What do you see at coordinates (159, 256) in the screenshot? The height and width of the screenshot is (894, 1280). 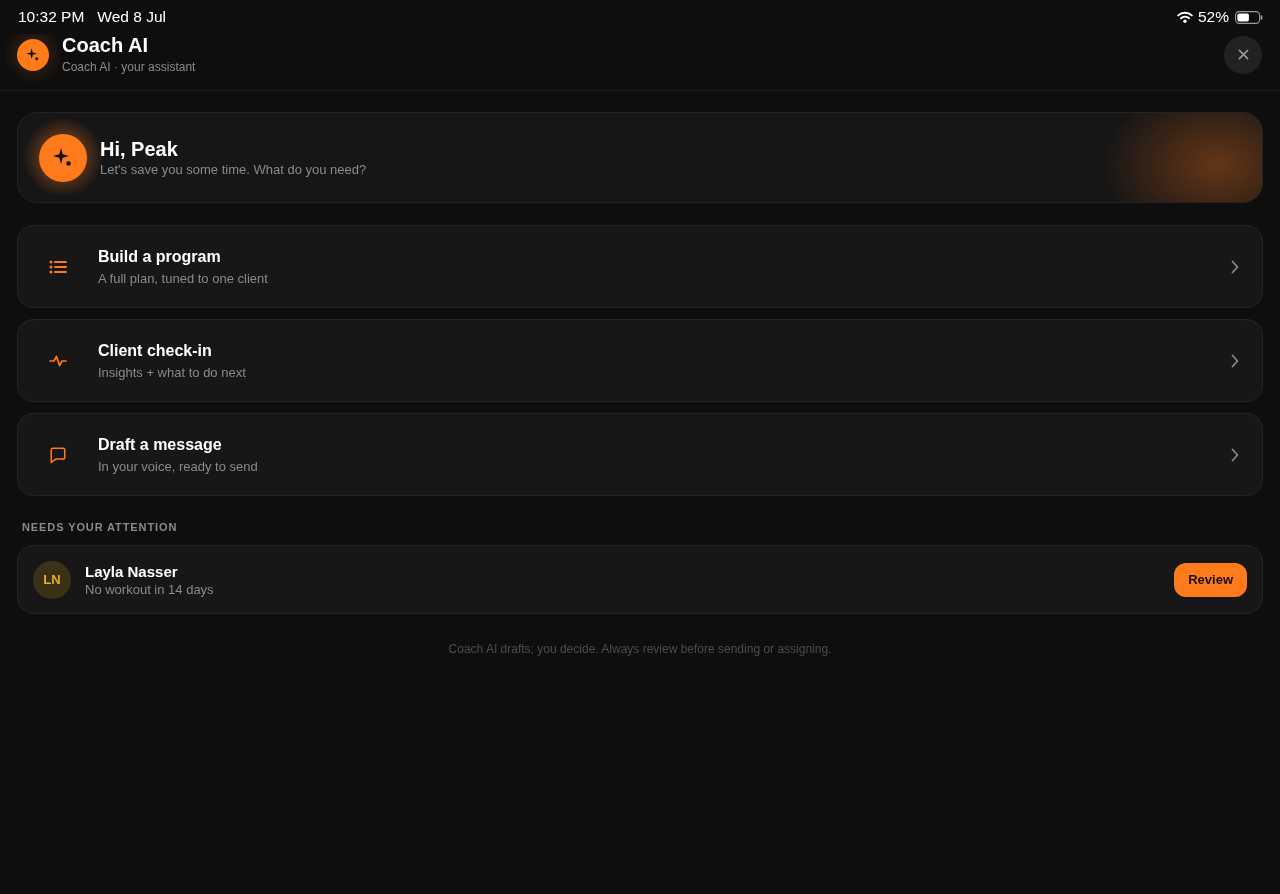 I see `action-title: Build a program` at bounding box center [159, 256].